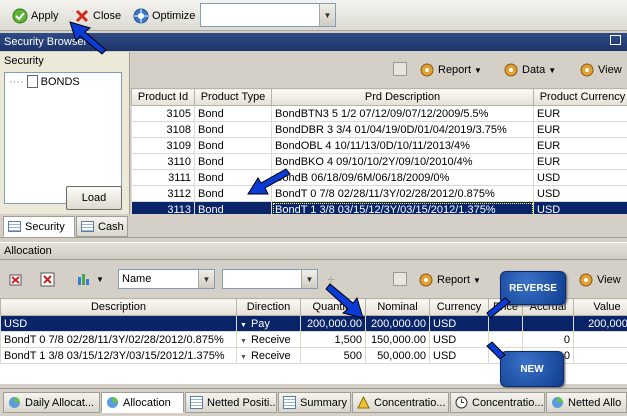 The width and height of the screenshot is (627, 416). What do you see at coordinates (164, 15) in the screenshot?
I see `optimize-button: Optimize` at bounding box center [164, 15].